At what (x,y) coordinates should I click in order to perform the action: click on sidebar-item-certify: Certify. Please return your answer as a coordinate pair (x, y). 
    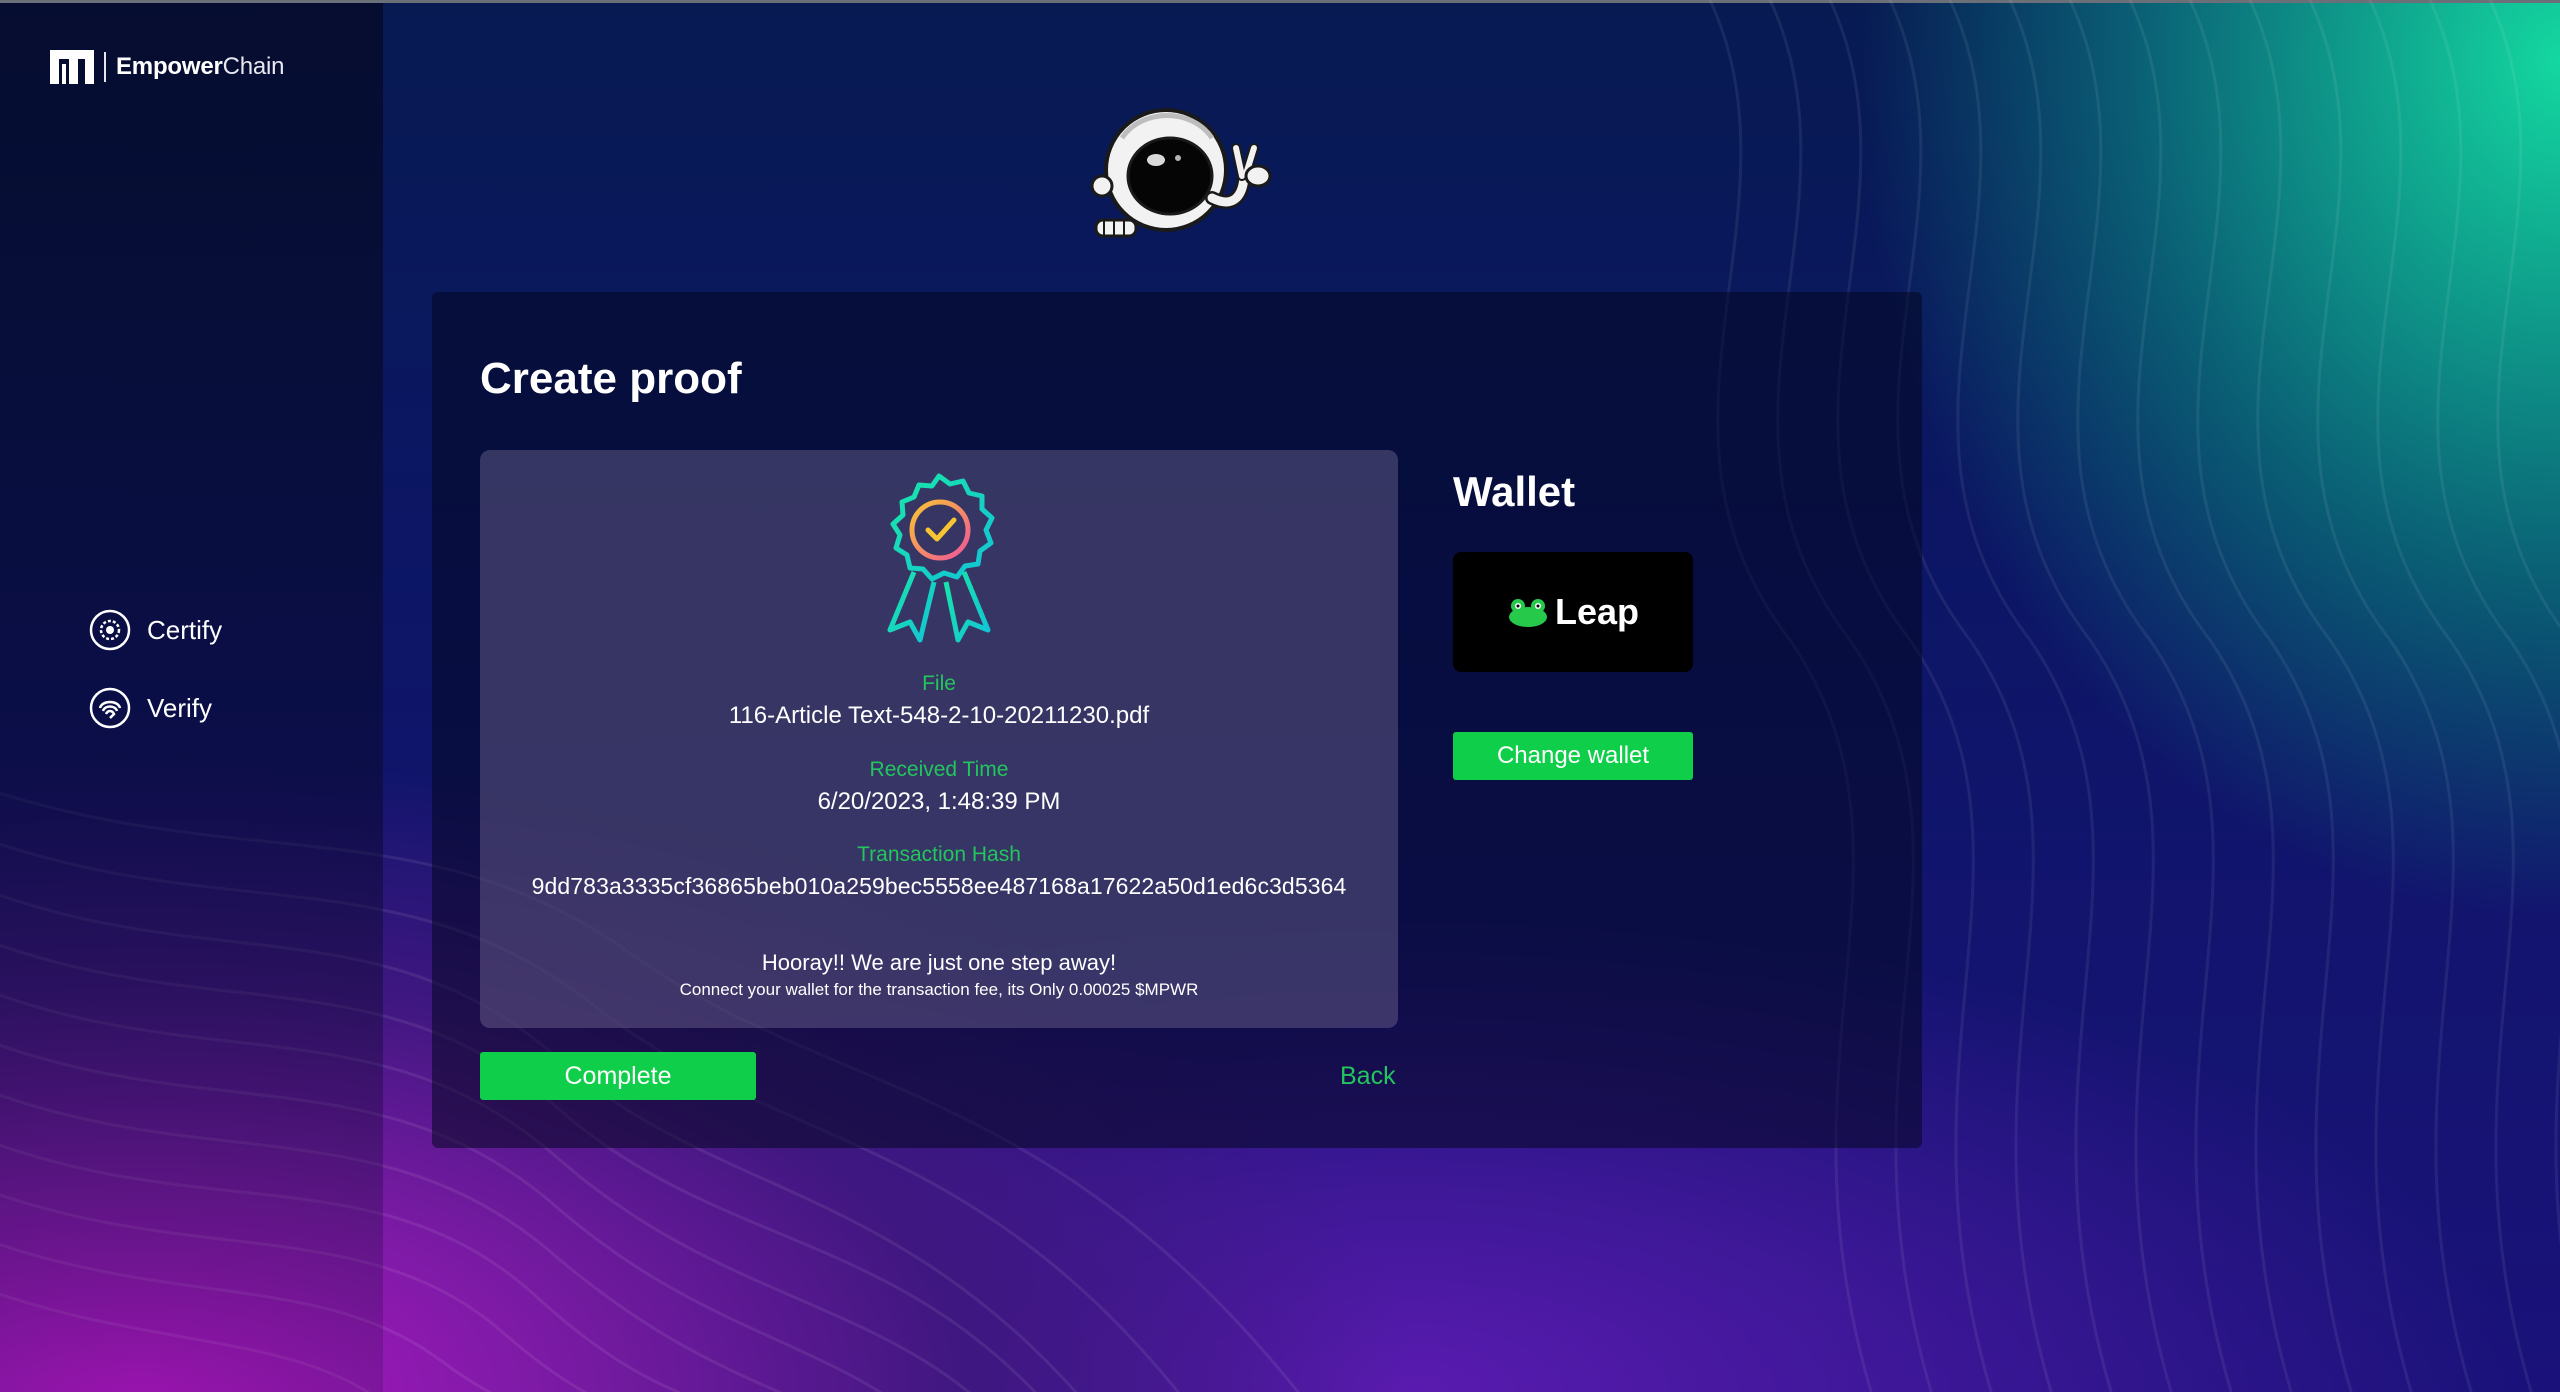
    Looking at the image, I should click on (155, 630).